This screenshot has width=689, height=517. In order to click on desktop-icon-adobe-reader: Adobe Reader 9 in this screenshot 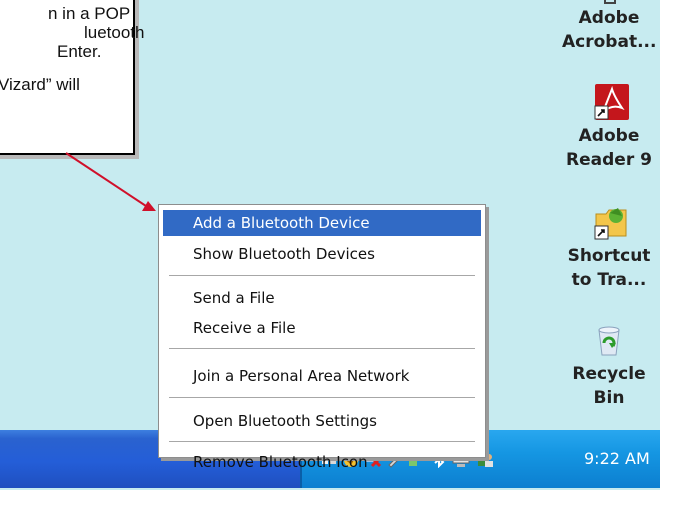, I will do `click(609, 128)`.